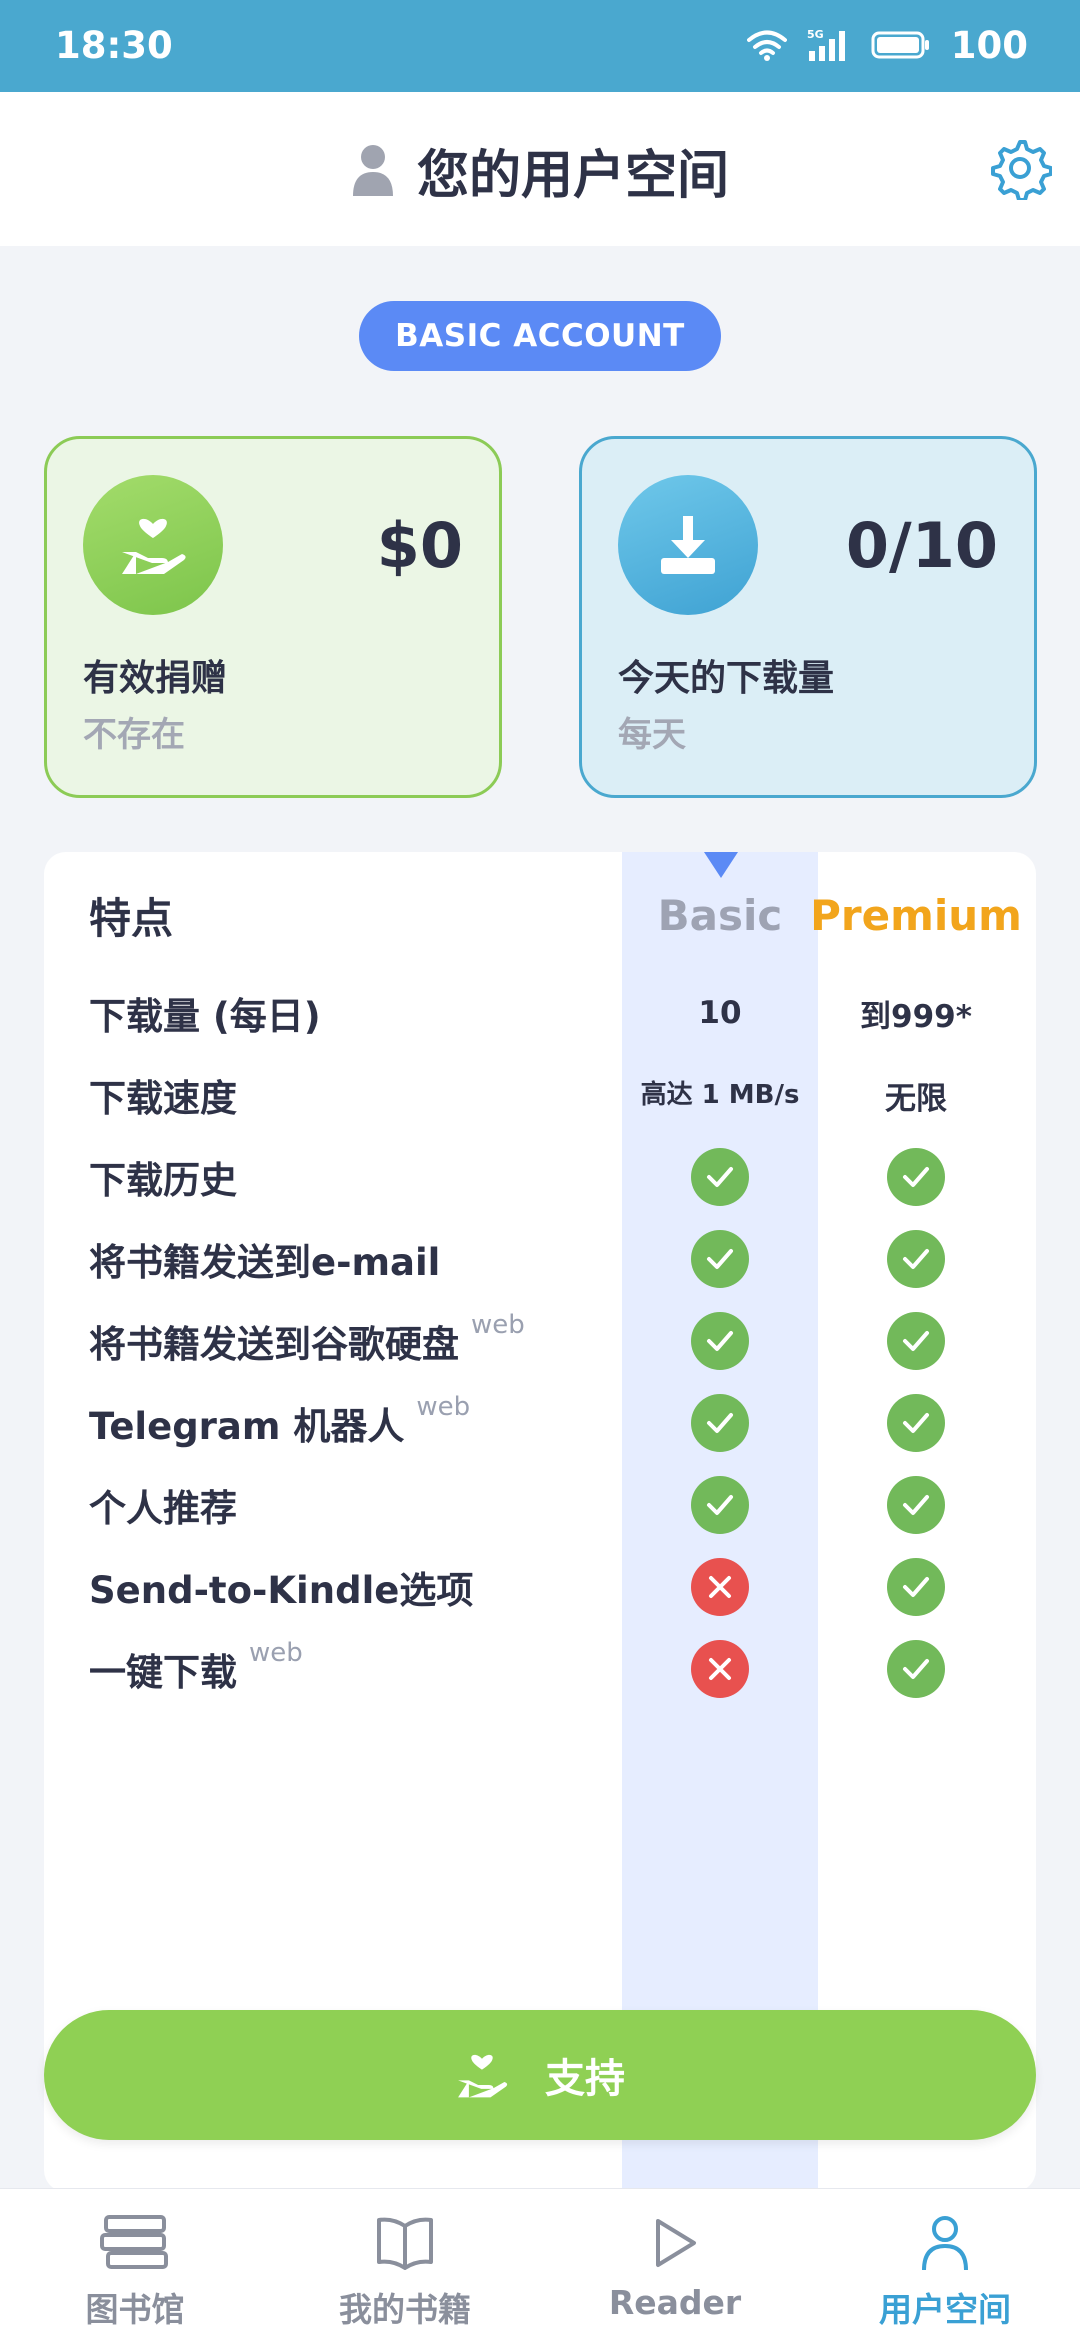  What do you see at coordinates (720, 1013) in the screenshot?
I see `basic-value: 10` at bounding box center [720, 1013].